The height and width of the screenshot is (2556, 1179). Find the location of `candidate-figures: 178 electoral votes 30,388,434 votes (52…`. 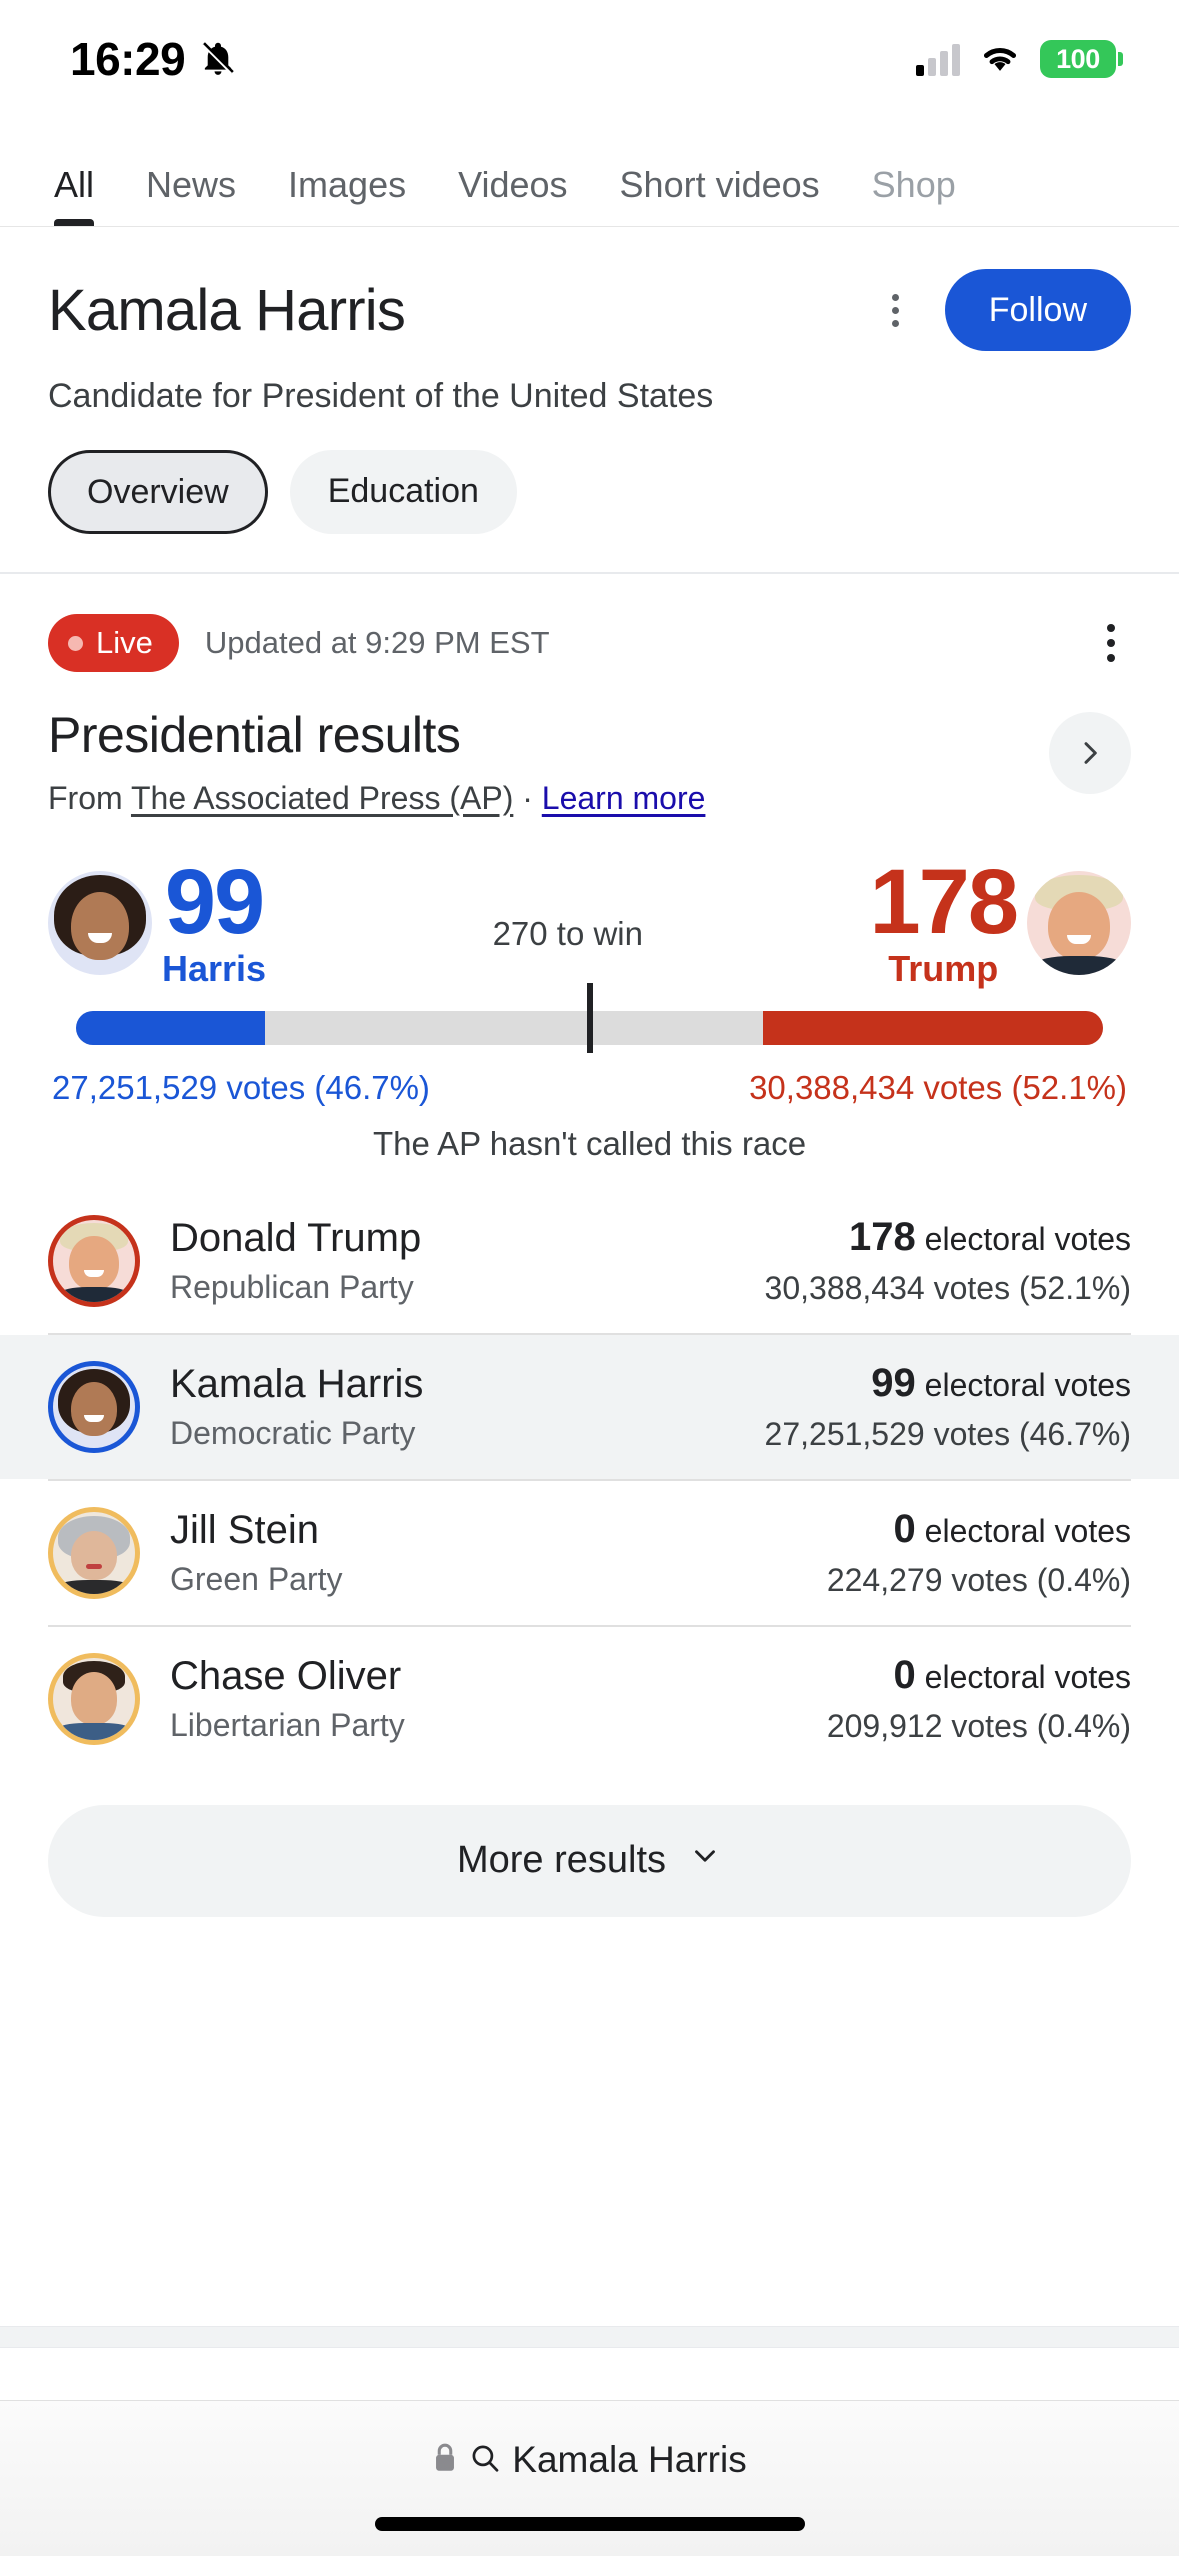

candidate-figures: 178 electoral votes 30,388,434 votes (52… is located at coordinates (948, 1261).